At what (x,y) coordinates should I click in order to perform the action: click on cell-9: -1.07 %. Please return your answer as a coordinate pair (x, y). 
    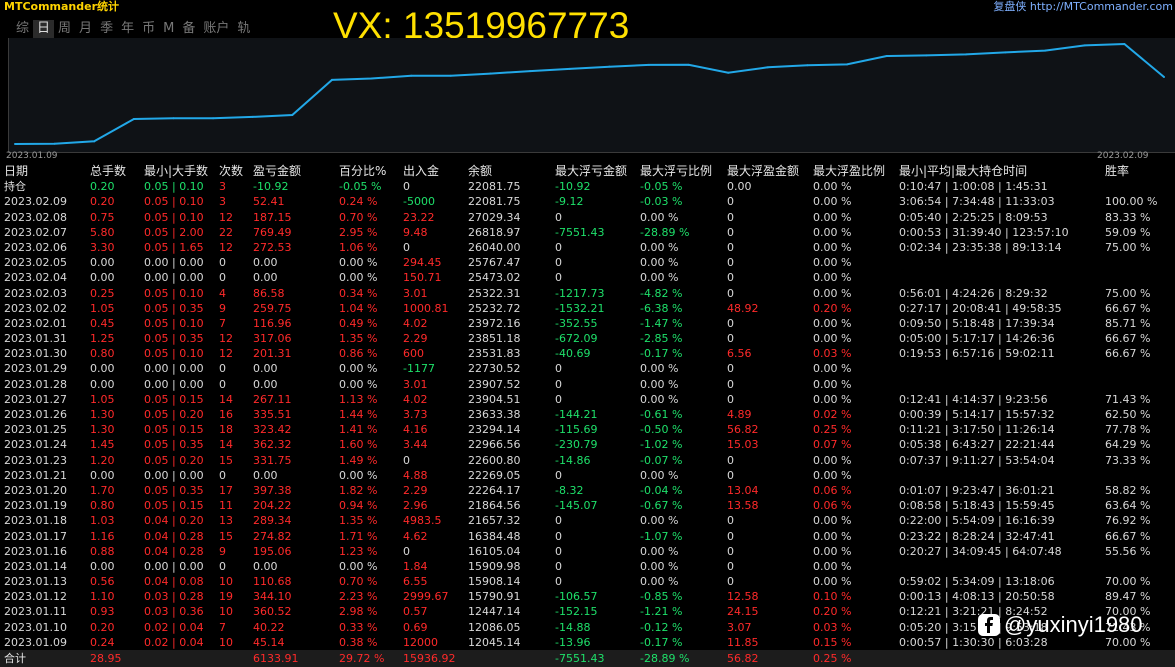
    Looking at the image, I should click on (661, 536).